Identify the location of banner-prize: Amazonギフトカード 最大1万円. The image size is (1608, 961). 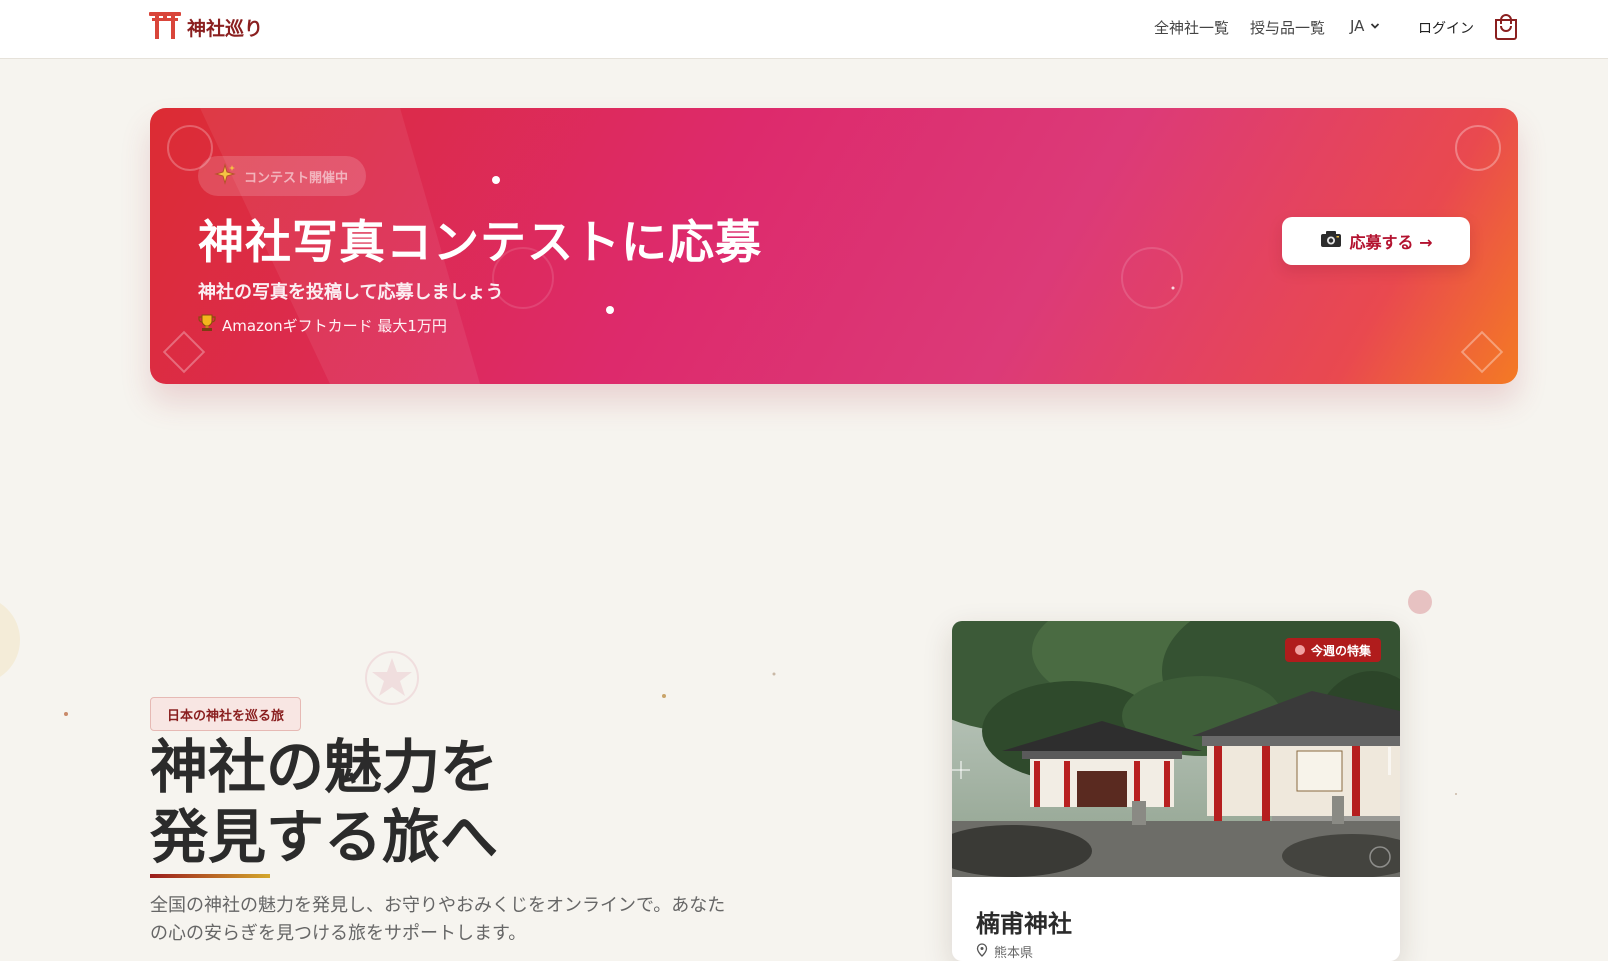
(322, 325).